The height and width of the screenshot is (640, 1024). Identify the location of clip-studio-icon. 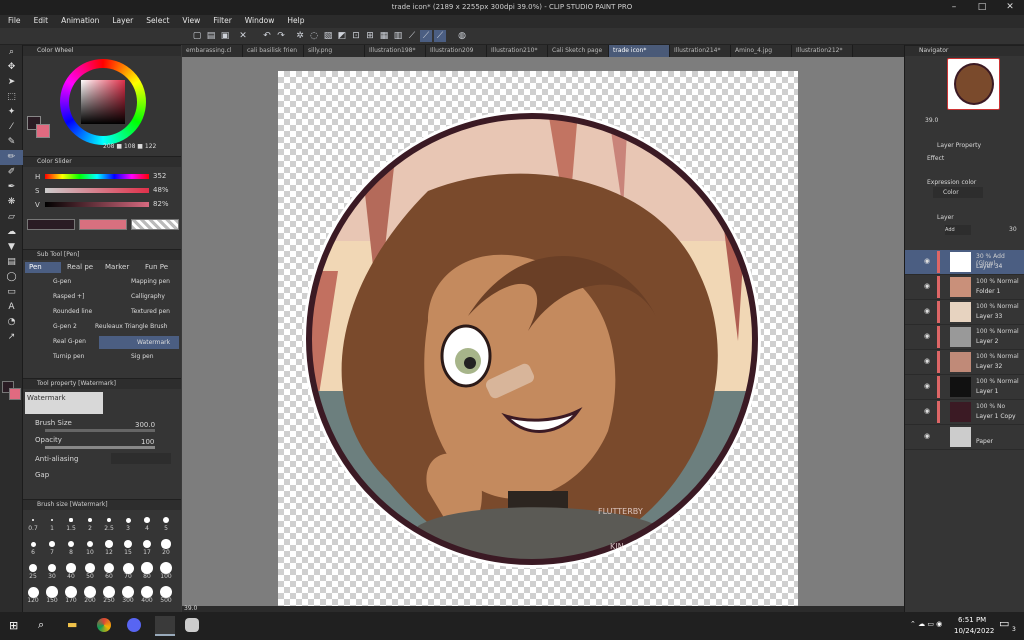
(165, 626).